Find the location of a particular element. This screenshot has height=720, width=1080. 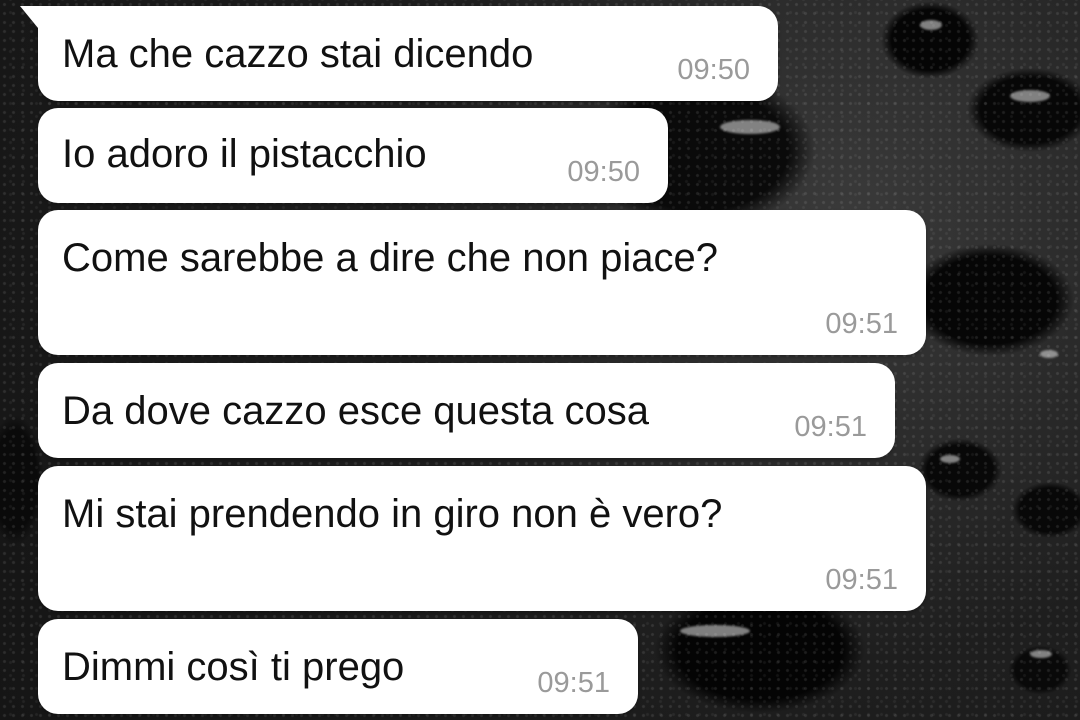

message-bubble: Dimmi così ti prego 09:51 is located at coordinates (338, 666).